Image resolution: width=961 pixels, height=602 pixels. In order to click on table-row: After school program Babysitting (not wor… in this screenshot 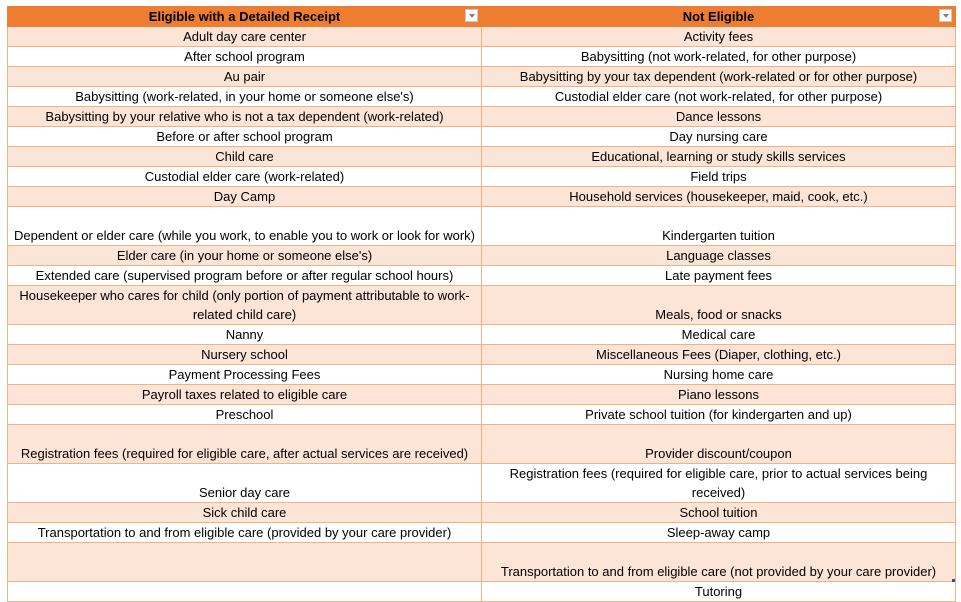, I will do `click(481, 56)`.